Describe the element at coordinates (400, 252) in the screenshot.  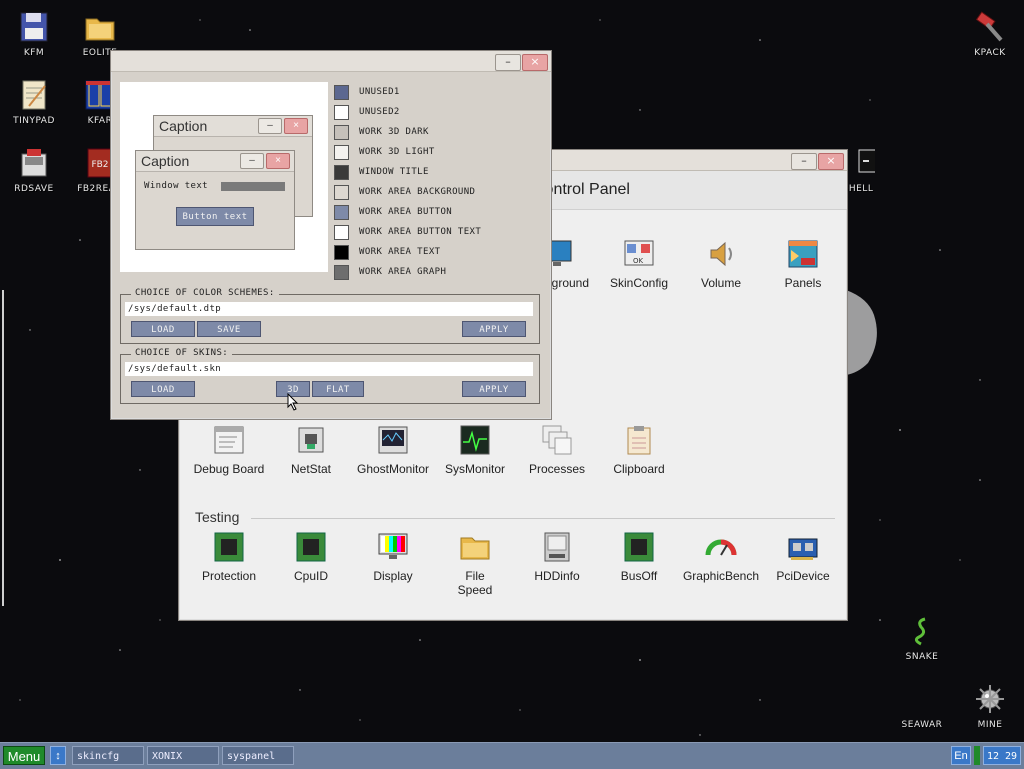
I see `color-label: WORK AREA TEXT` at that location.